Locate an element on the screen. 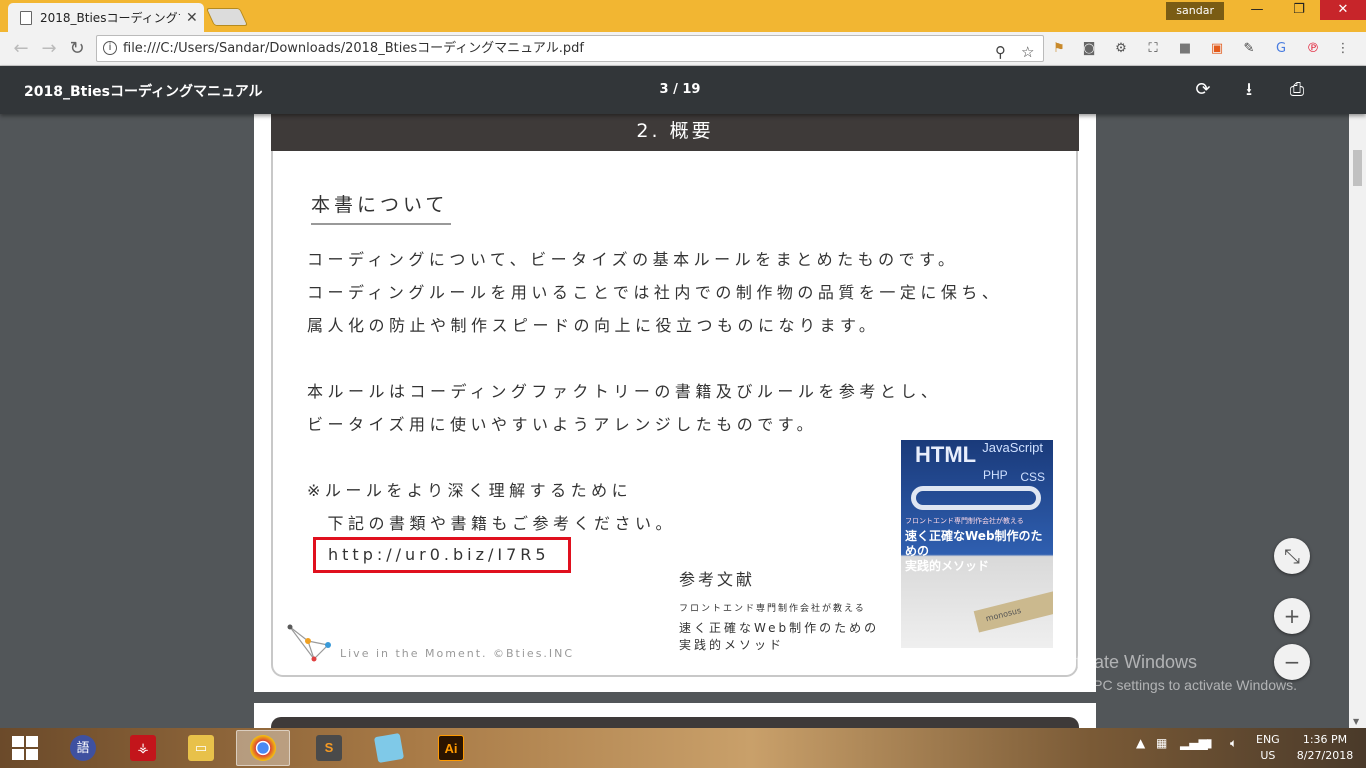 Image resolution: width=1366 pixels, height=768 pixels. rotate-icon: ⟳ is located at coordinates (1203, 90).